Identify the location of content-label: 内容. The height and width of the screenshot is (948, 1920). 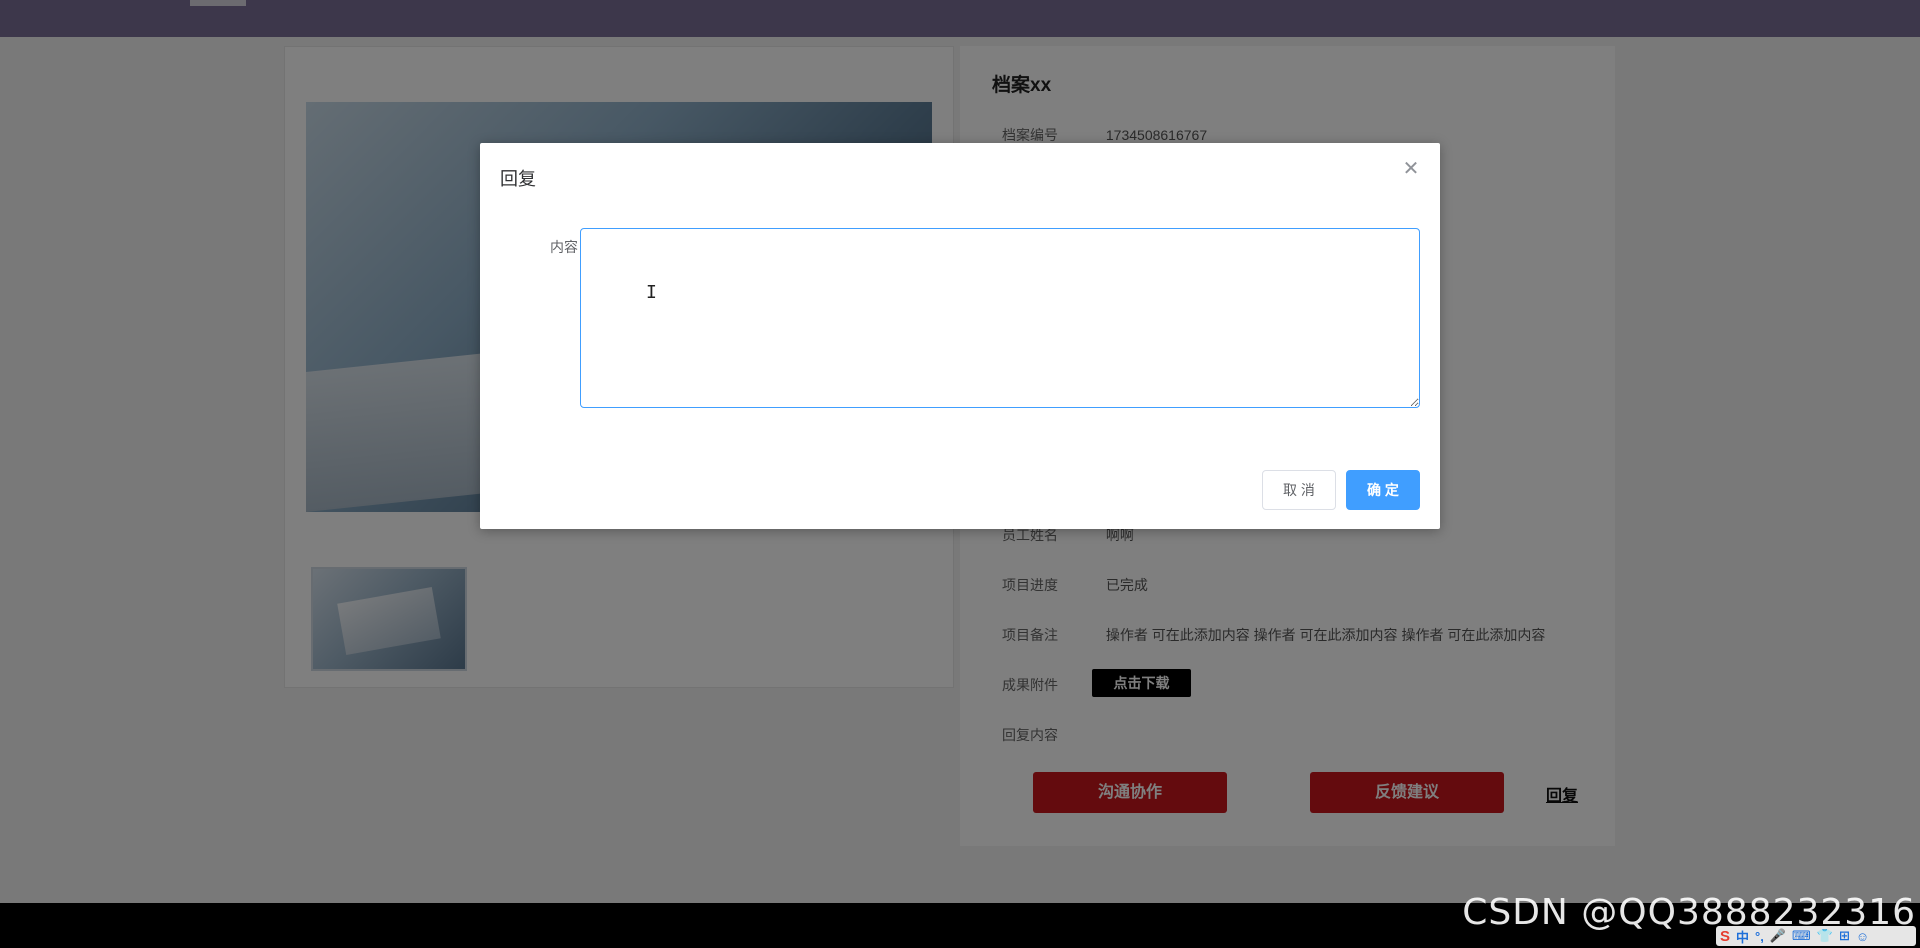
(564, 247).